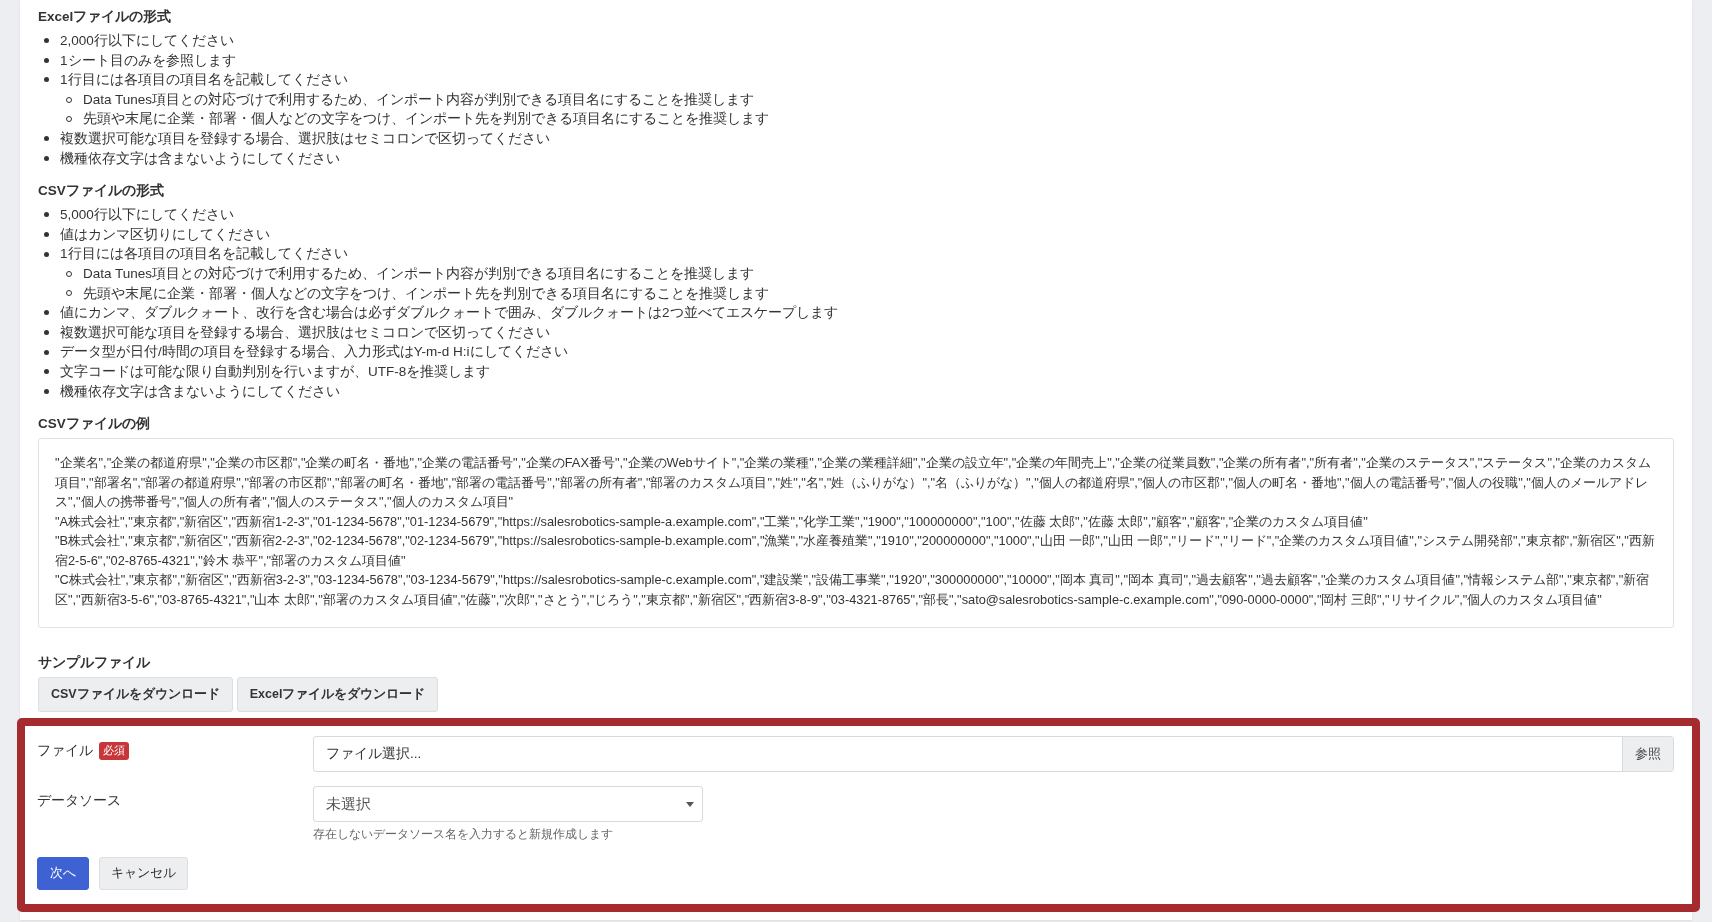 This screenshot has width=1712, height=922. What do you see at coordinates (148, 60) in the screenshot?
I see `list-text: 1シート目のみを参照します` at bounding box center [148, 60].